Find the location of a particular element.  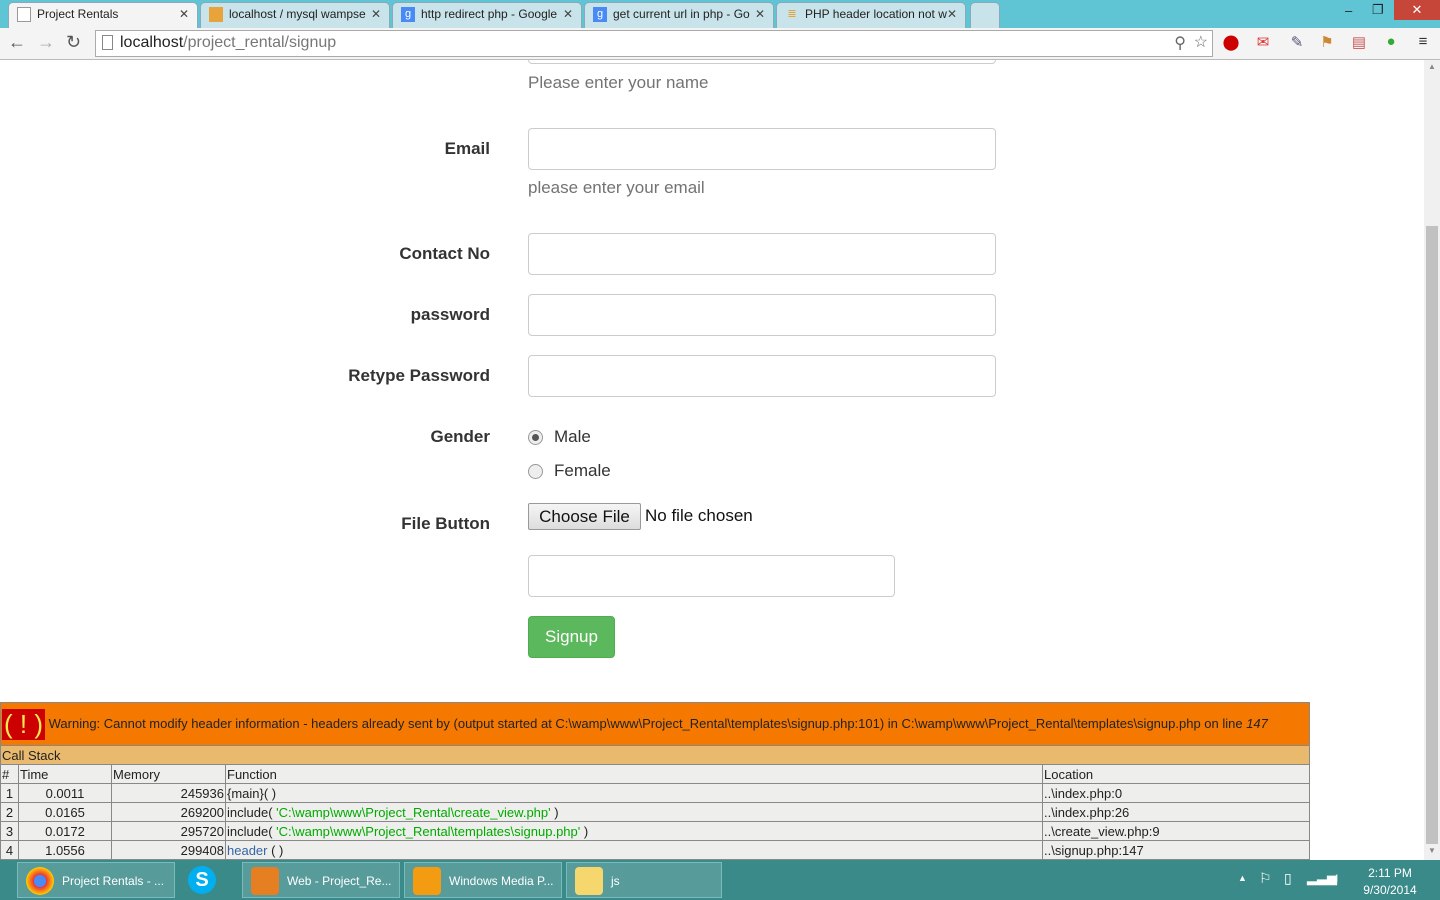

extra-input is located at coordinates (711, 576).